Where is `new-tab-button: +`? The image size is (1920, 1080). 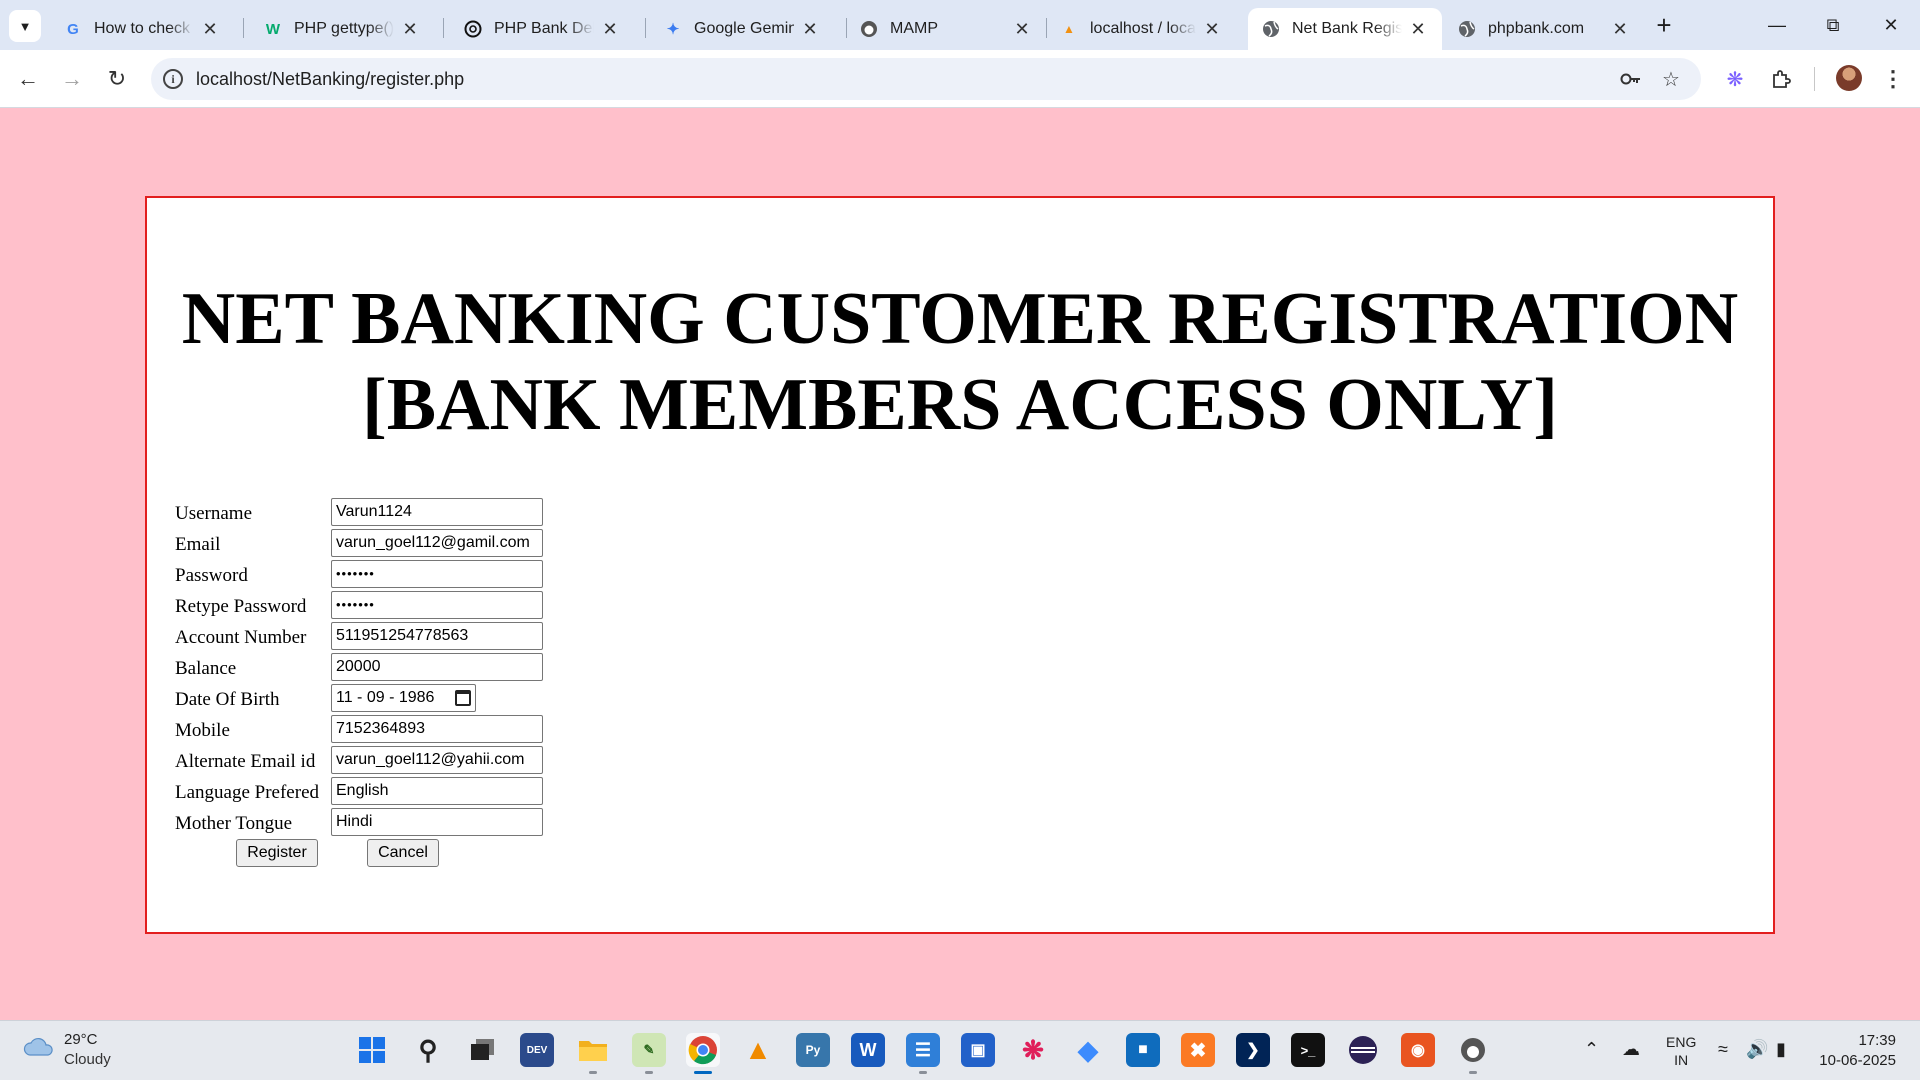 new-tab-button: + is located at coordinates (1664, 26).